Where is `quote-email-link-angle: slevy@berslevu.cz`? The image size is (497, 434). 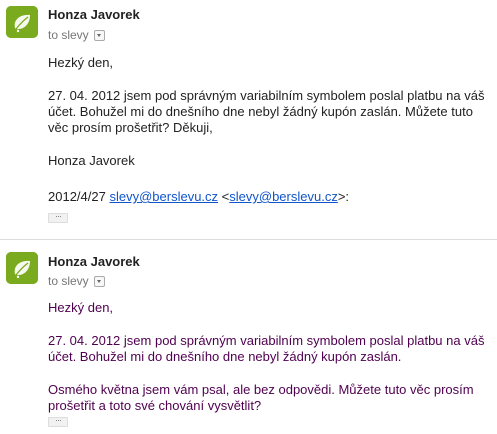
quote-email-link-angle: slevy@berslevu.cz is located at coordinates (283, 196).